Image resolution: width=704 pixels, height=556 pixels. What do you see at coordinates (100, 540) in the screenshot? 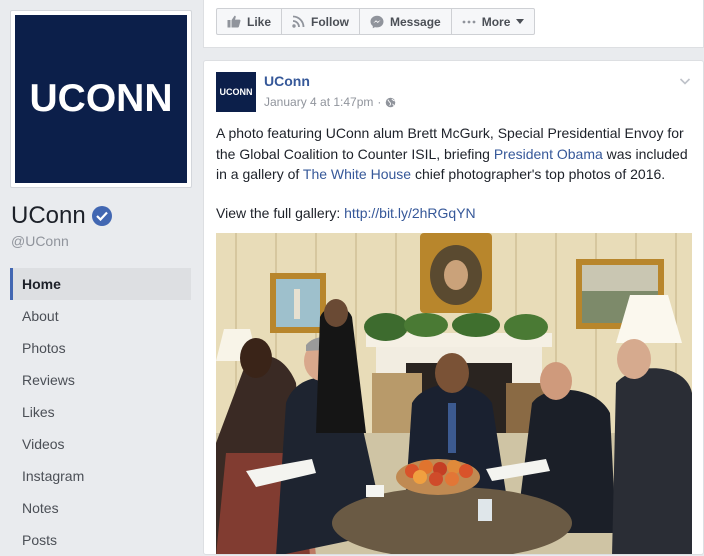
I see `nav-item-posts: Posts` at bounding box center [100, 540].